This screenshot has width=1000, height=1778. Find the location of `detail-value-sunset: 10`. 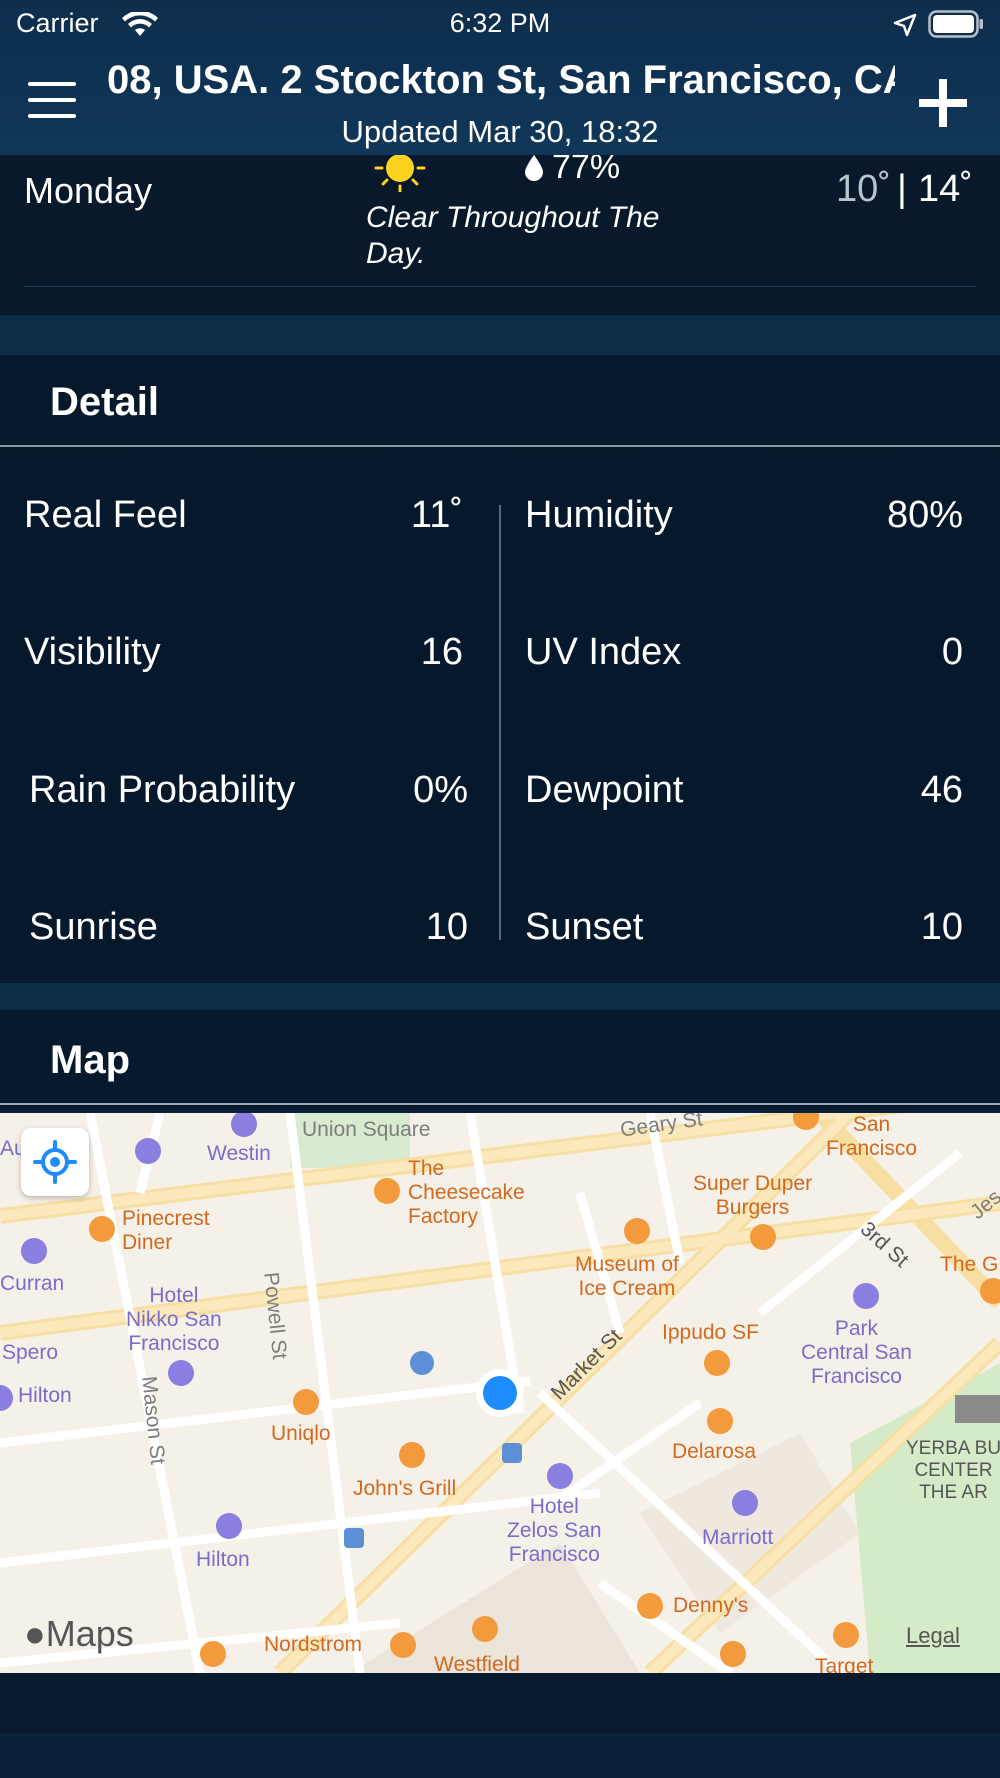

detail-value-sunset: 10 is located at coordinates (941, 927).